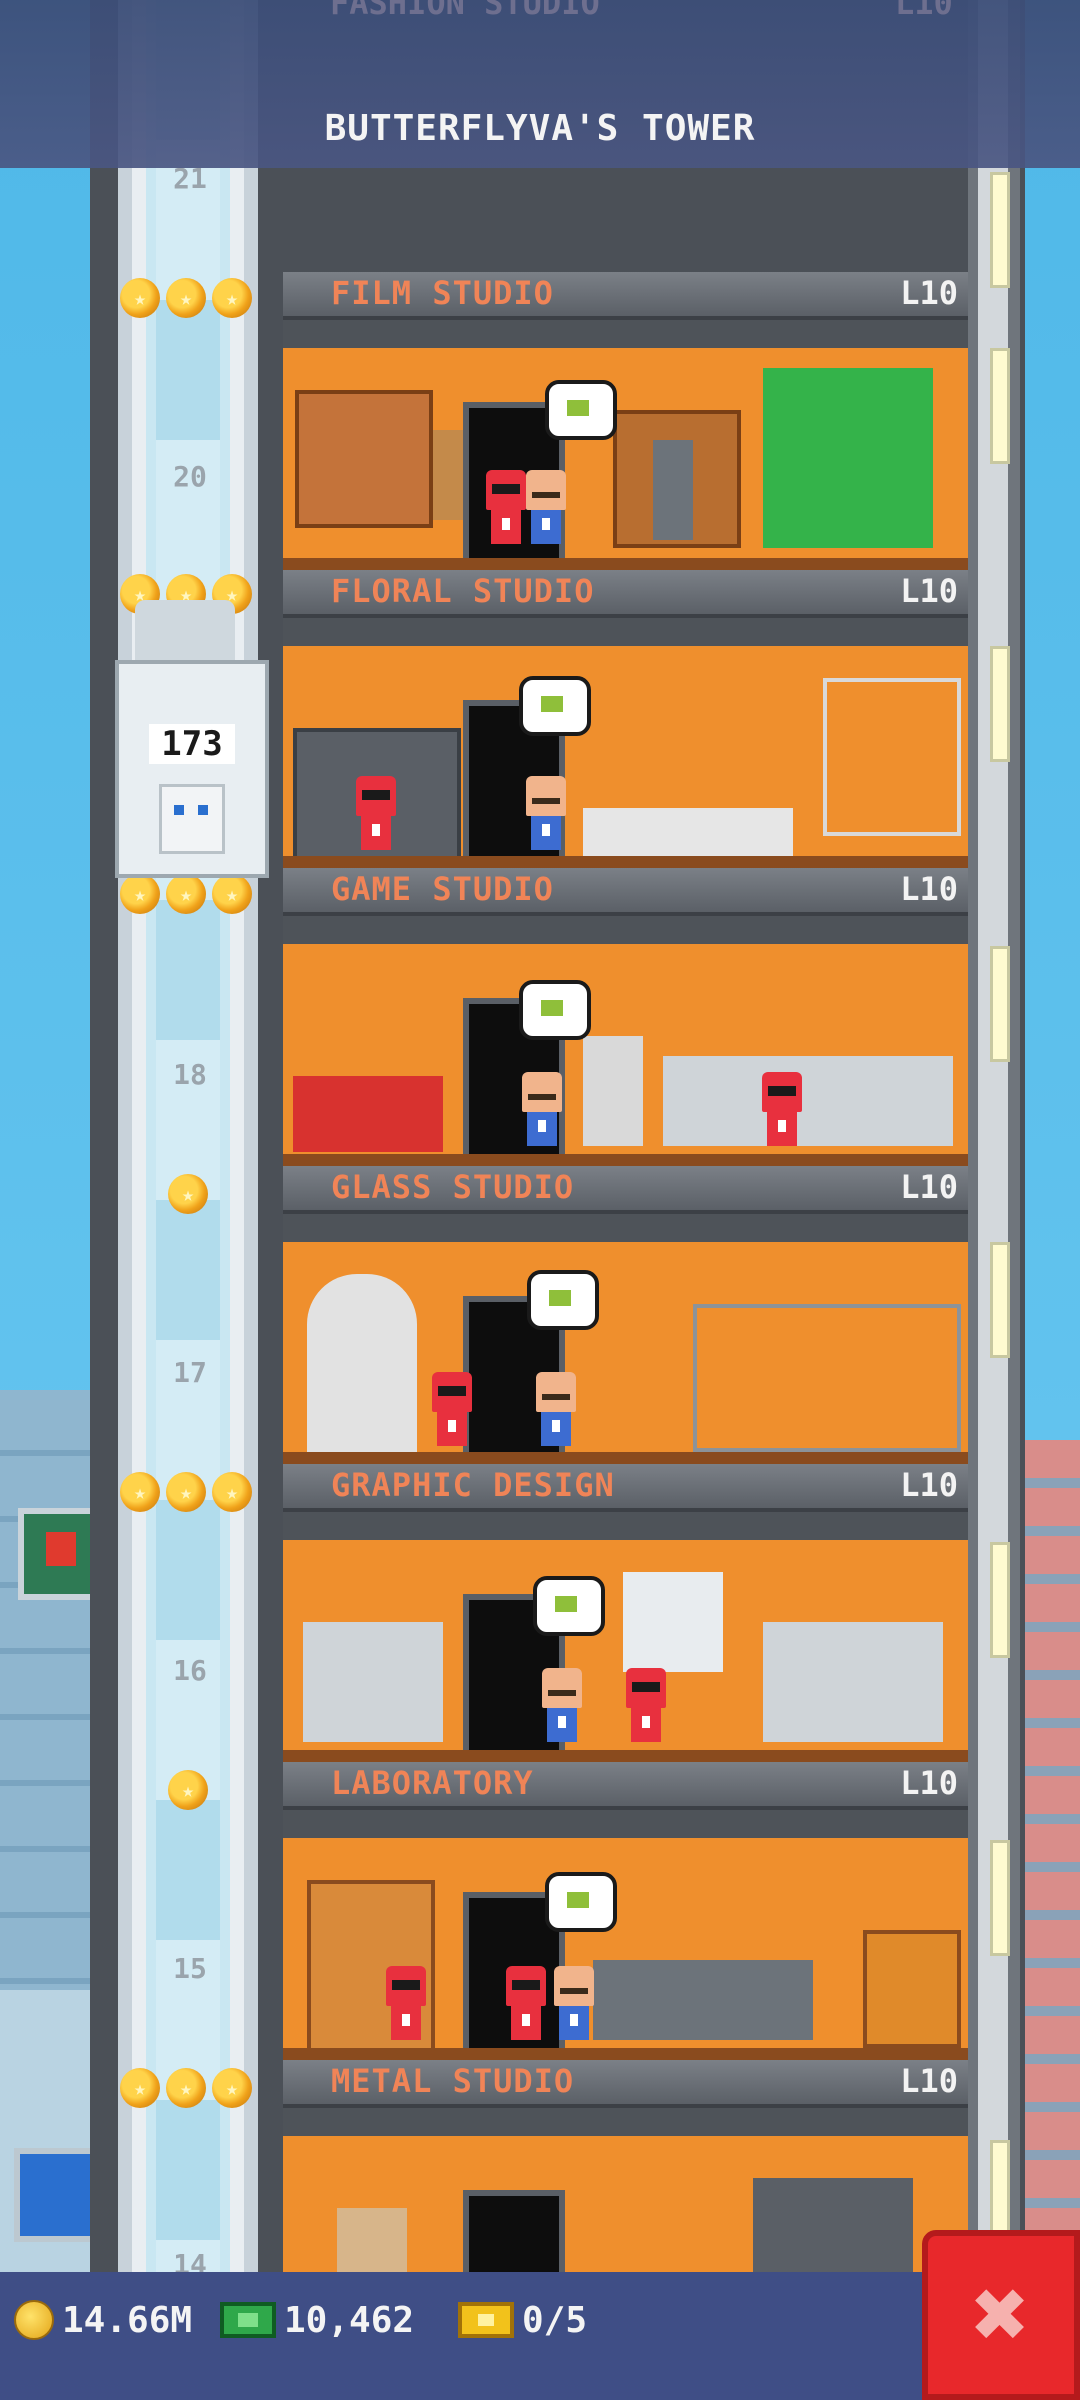  What do you see at coordinates (34, 2320) in the screenshot?
I see `coin-icon` at bounding box center [34, 2320].